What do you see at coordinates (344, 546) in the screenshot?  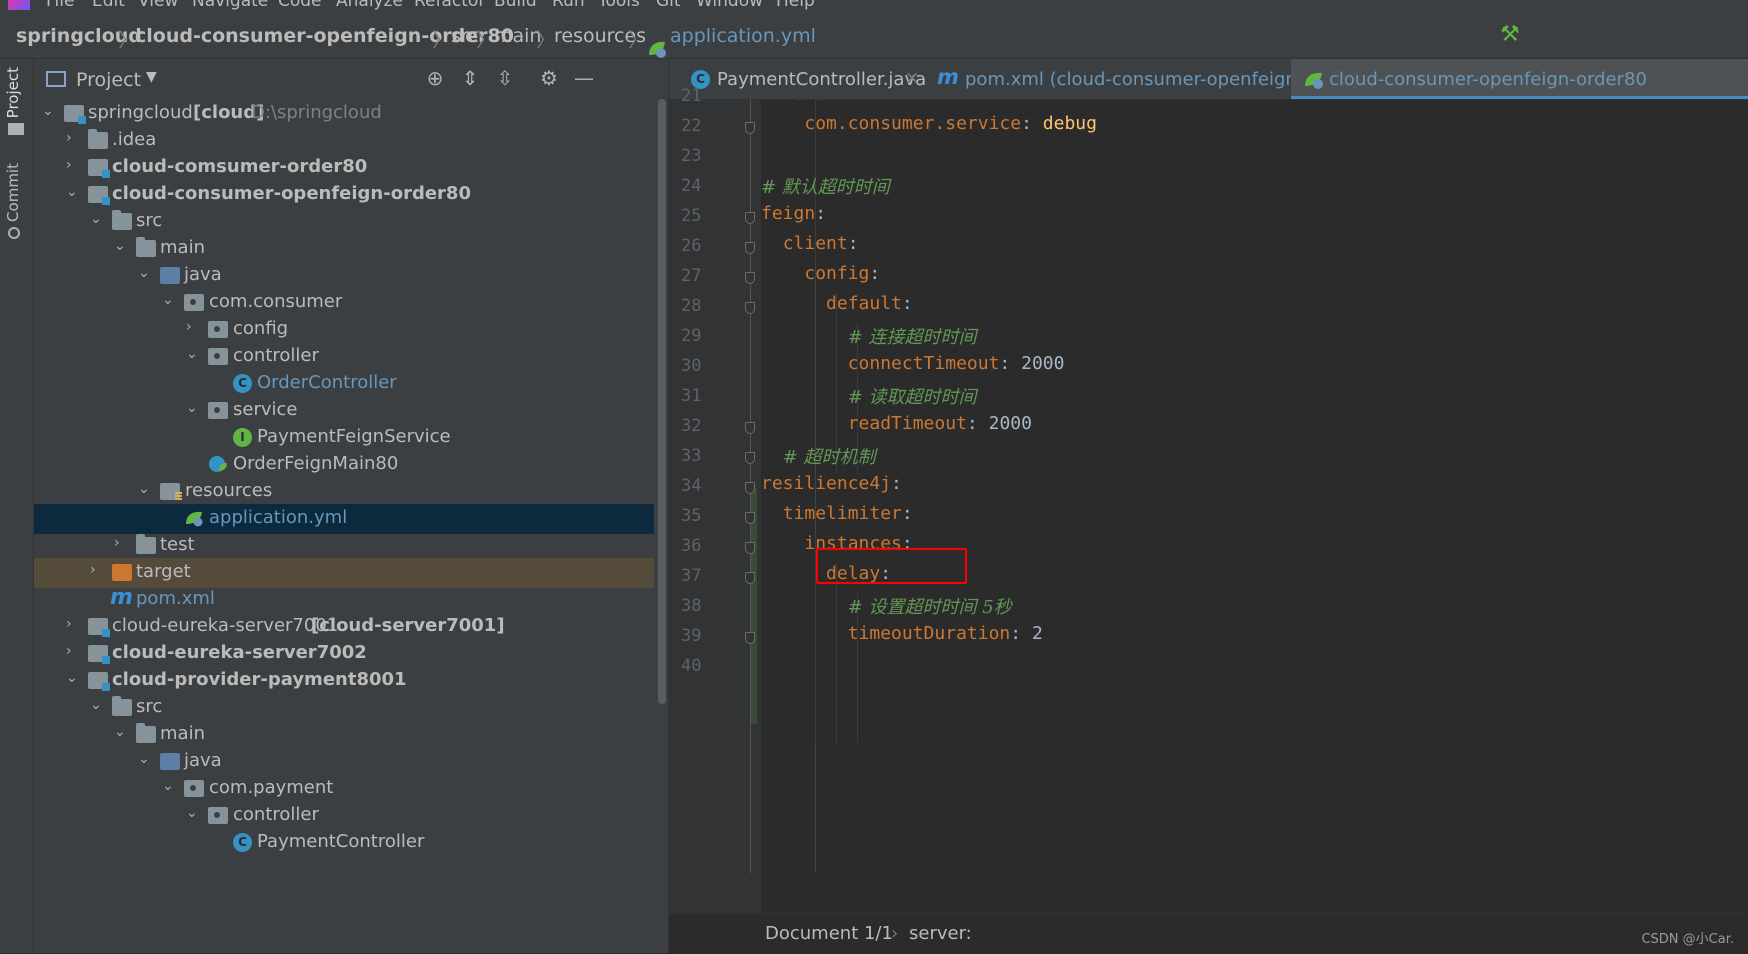 I see `tree-row: › test` at bounding box center [344, 546].